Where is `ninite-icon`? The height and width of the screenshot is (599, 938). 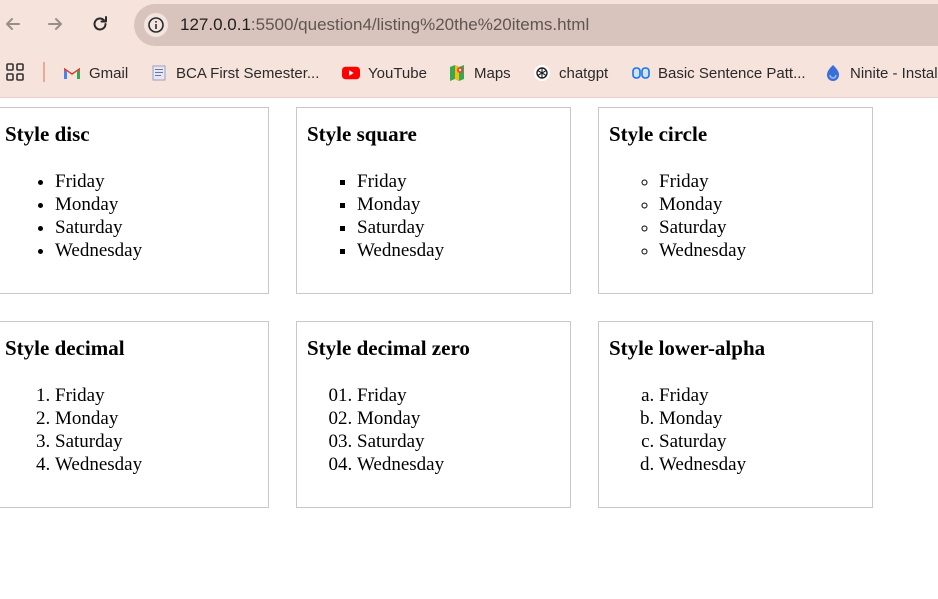 ninite-icon is located at coordinates (833, 73).